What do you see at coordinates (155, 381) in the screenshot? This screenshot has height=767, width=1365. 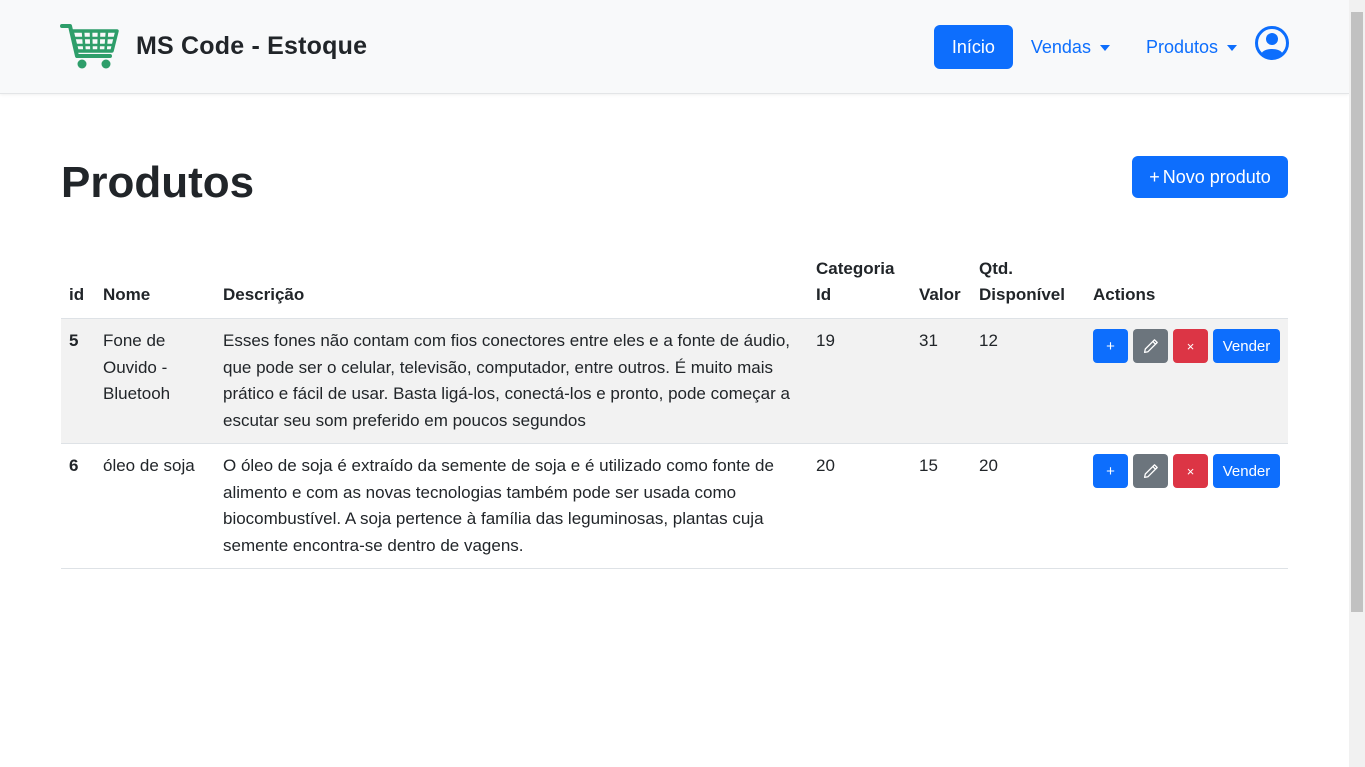 I see `cell-nome: Fone de Ouvido - Bluetooh` at bounding box center [155, 381].